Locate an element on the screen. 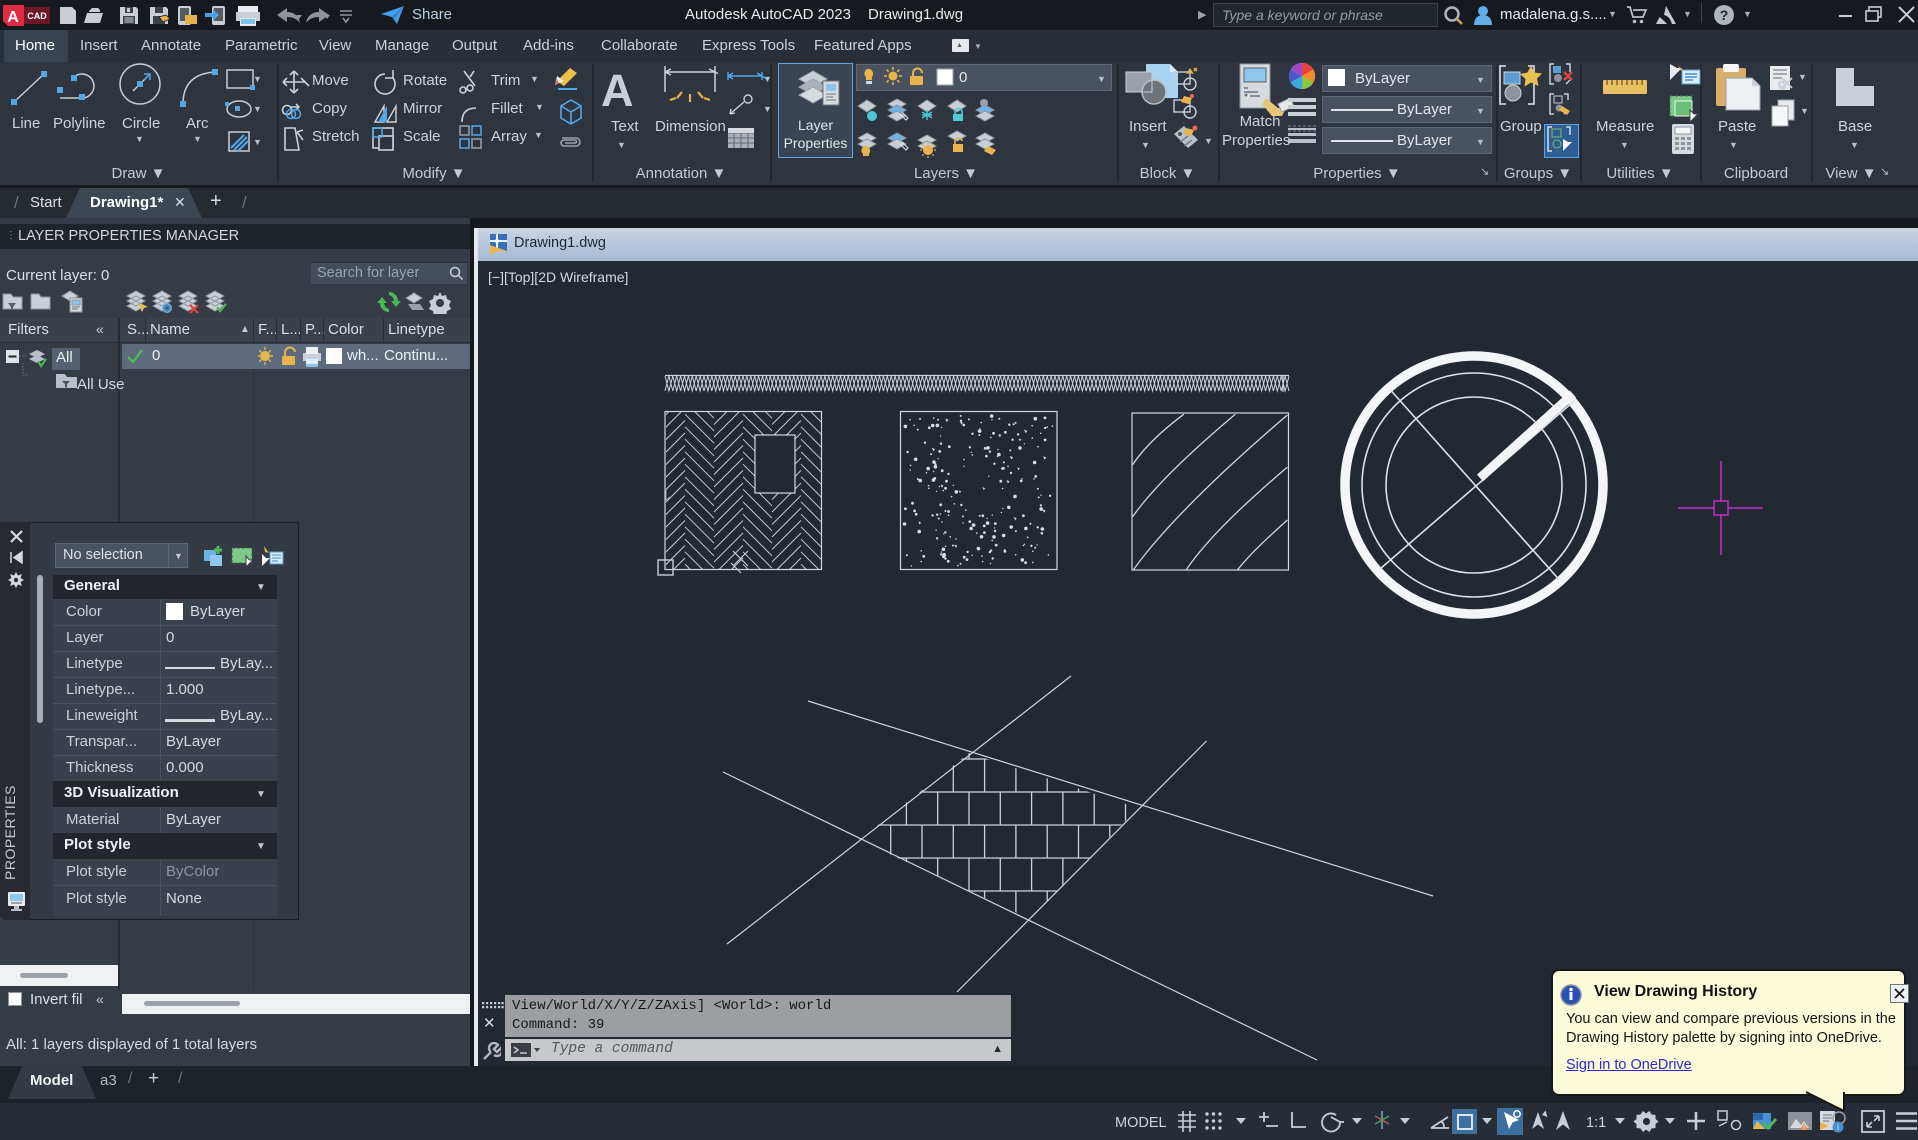 The image size is (1918, 1140). svg-text: i is located at coordinates (1838, 1127).